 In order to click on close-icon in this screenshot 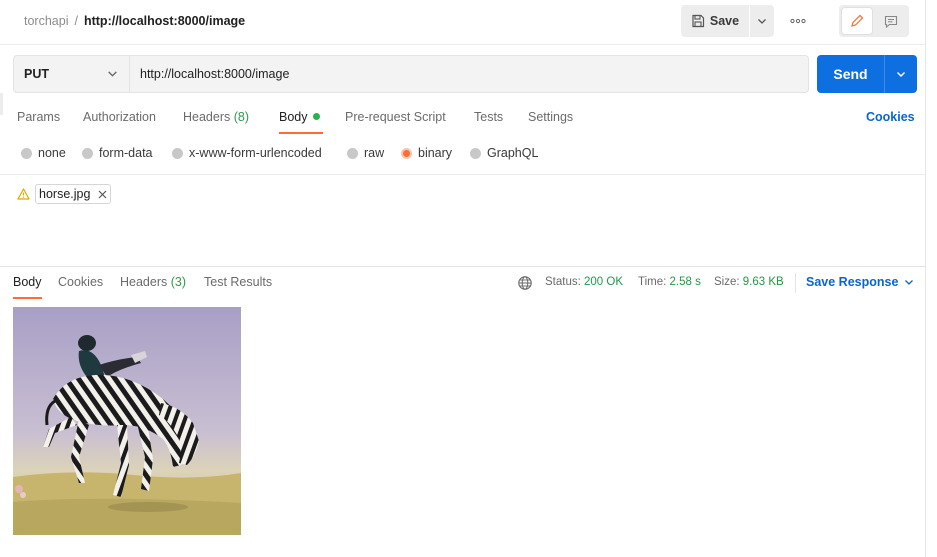, I will do `click(102, 194)`.